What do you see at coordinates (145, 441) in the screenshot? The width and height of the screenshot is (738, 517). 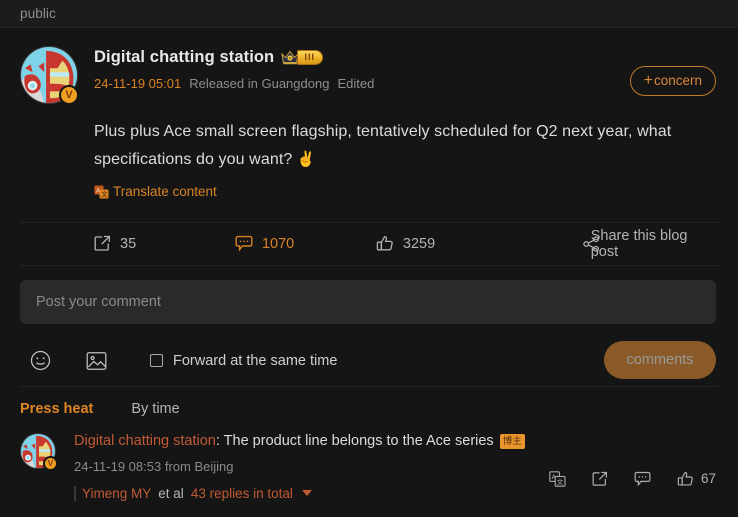 I see `comment-author-name: Digital chatting station` at bounding box center [145, 441].